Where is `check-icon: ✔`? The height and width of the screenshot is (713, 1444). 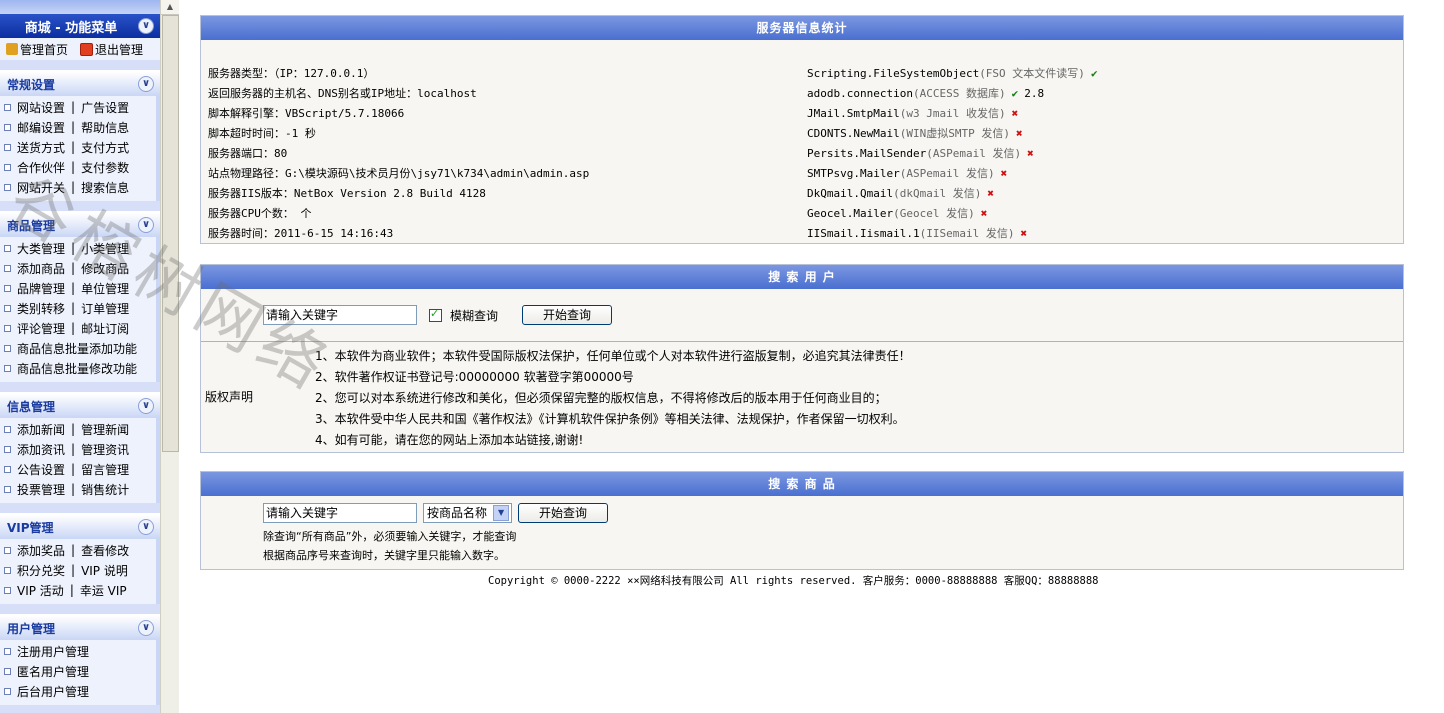
check-icon: ✔ is located at coordinates (1094, 73).